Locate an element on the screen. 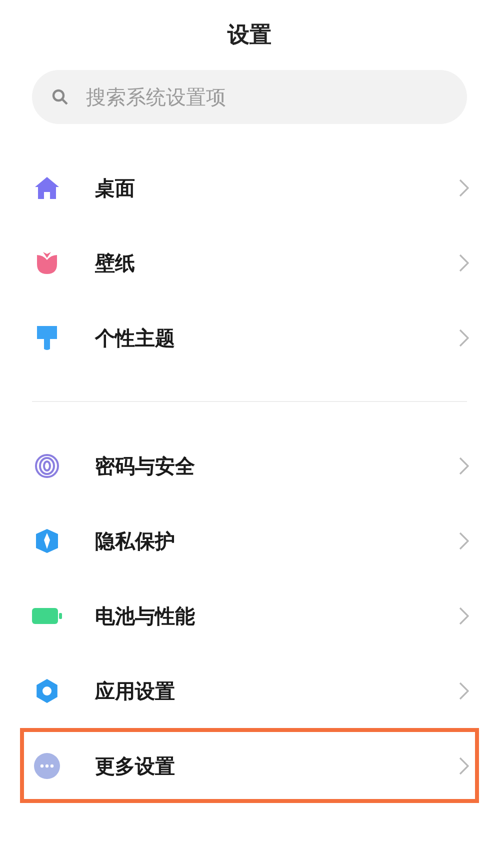 The image size is (499, 859). item-label: 应用设置 is located at coordinates (135, 691).